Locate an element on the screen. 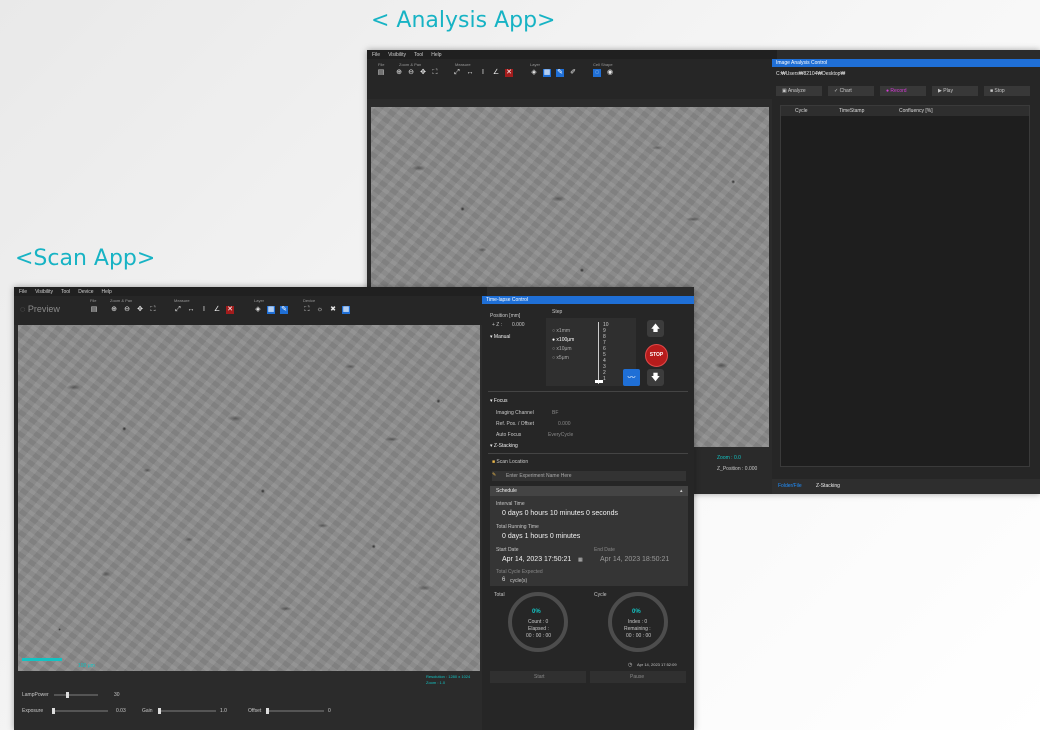  experiment-name-input: ✎ Enter Experiment Name Here is located at coordinates (589, 476).